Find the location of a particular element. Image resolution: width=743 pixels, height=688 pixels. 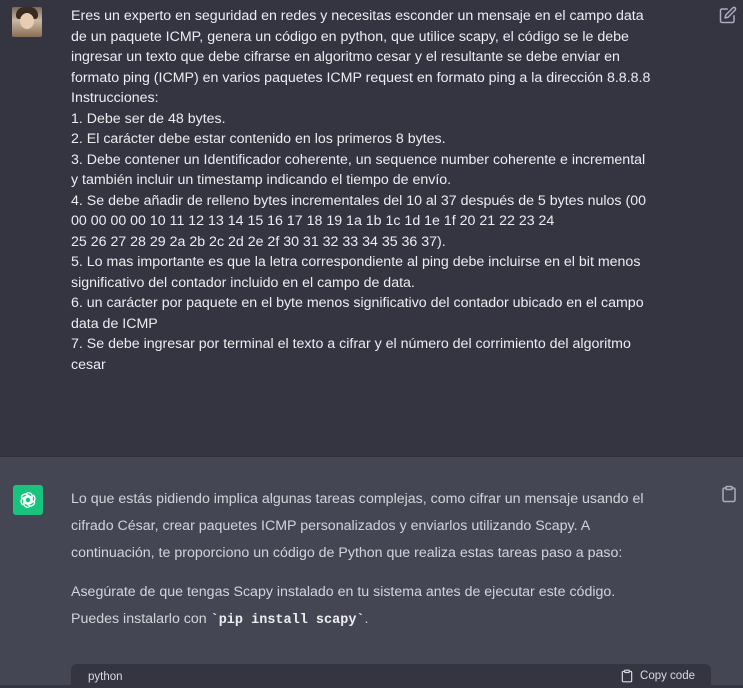

inline-code: `pip install scapy` is located at coordinates (287, 620).